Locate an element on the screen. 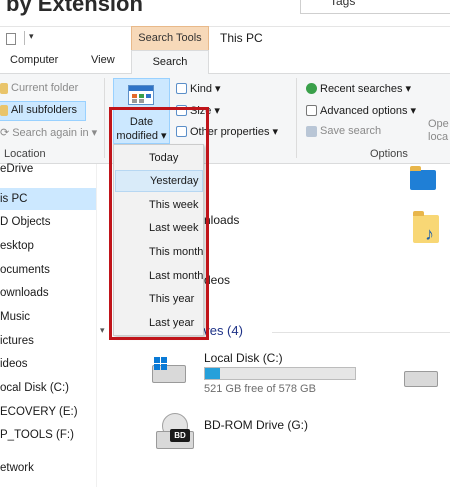 This screenshot has width=450, height=487. kind-label: Kind is located at coordinates (201, 88).